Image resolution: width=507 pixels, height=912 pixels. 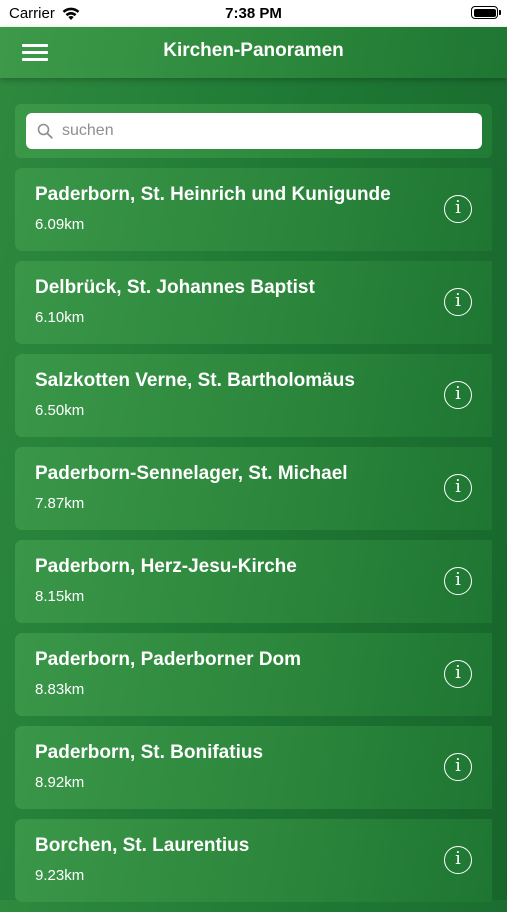 What do you see at coordinates (60, 596) in the screenshot?
I see `church-distance: 8.15km` at bounding box center [60, 596].